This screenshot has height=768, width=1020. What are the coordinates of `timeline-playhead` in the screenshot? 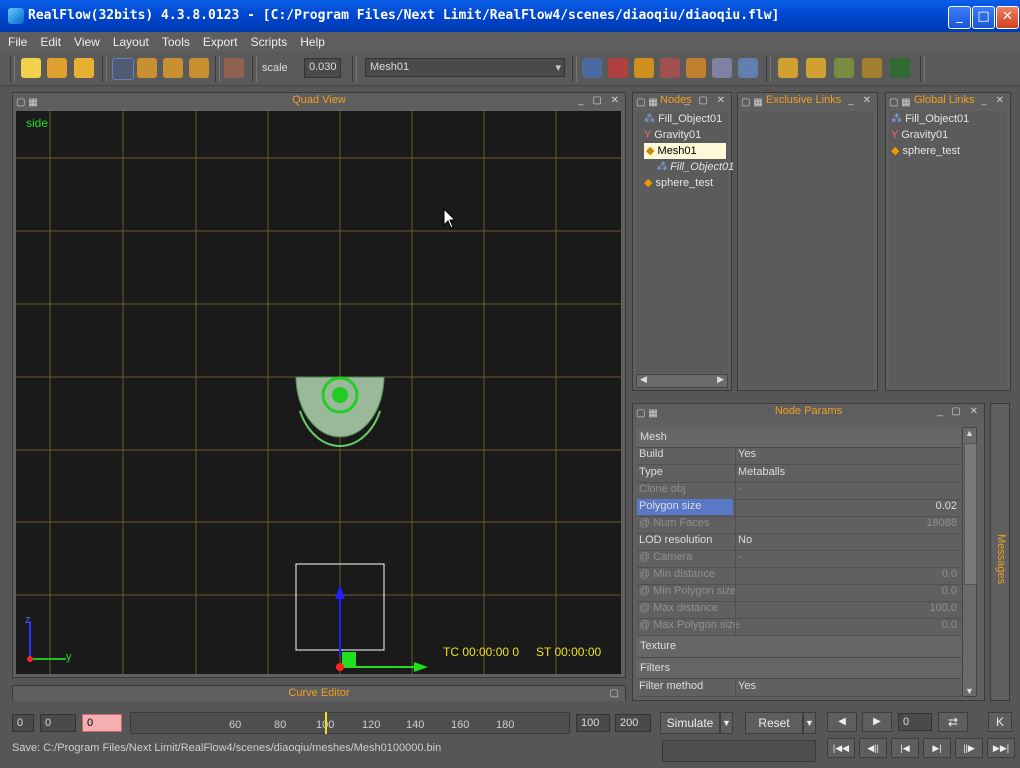 It's located at (326, 723).